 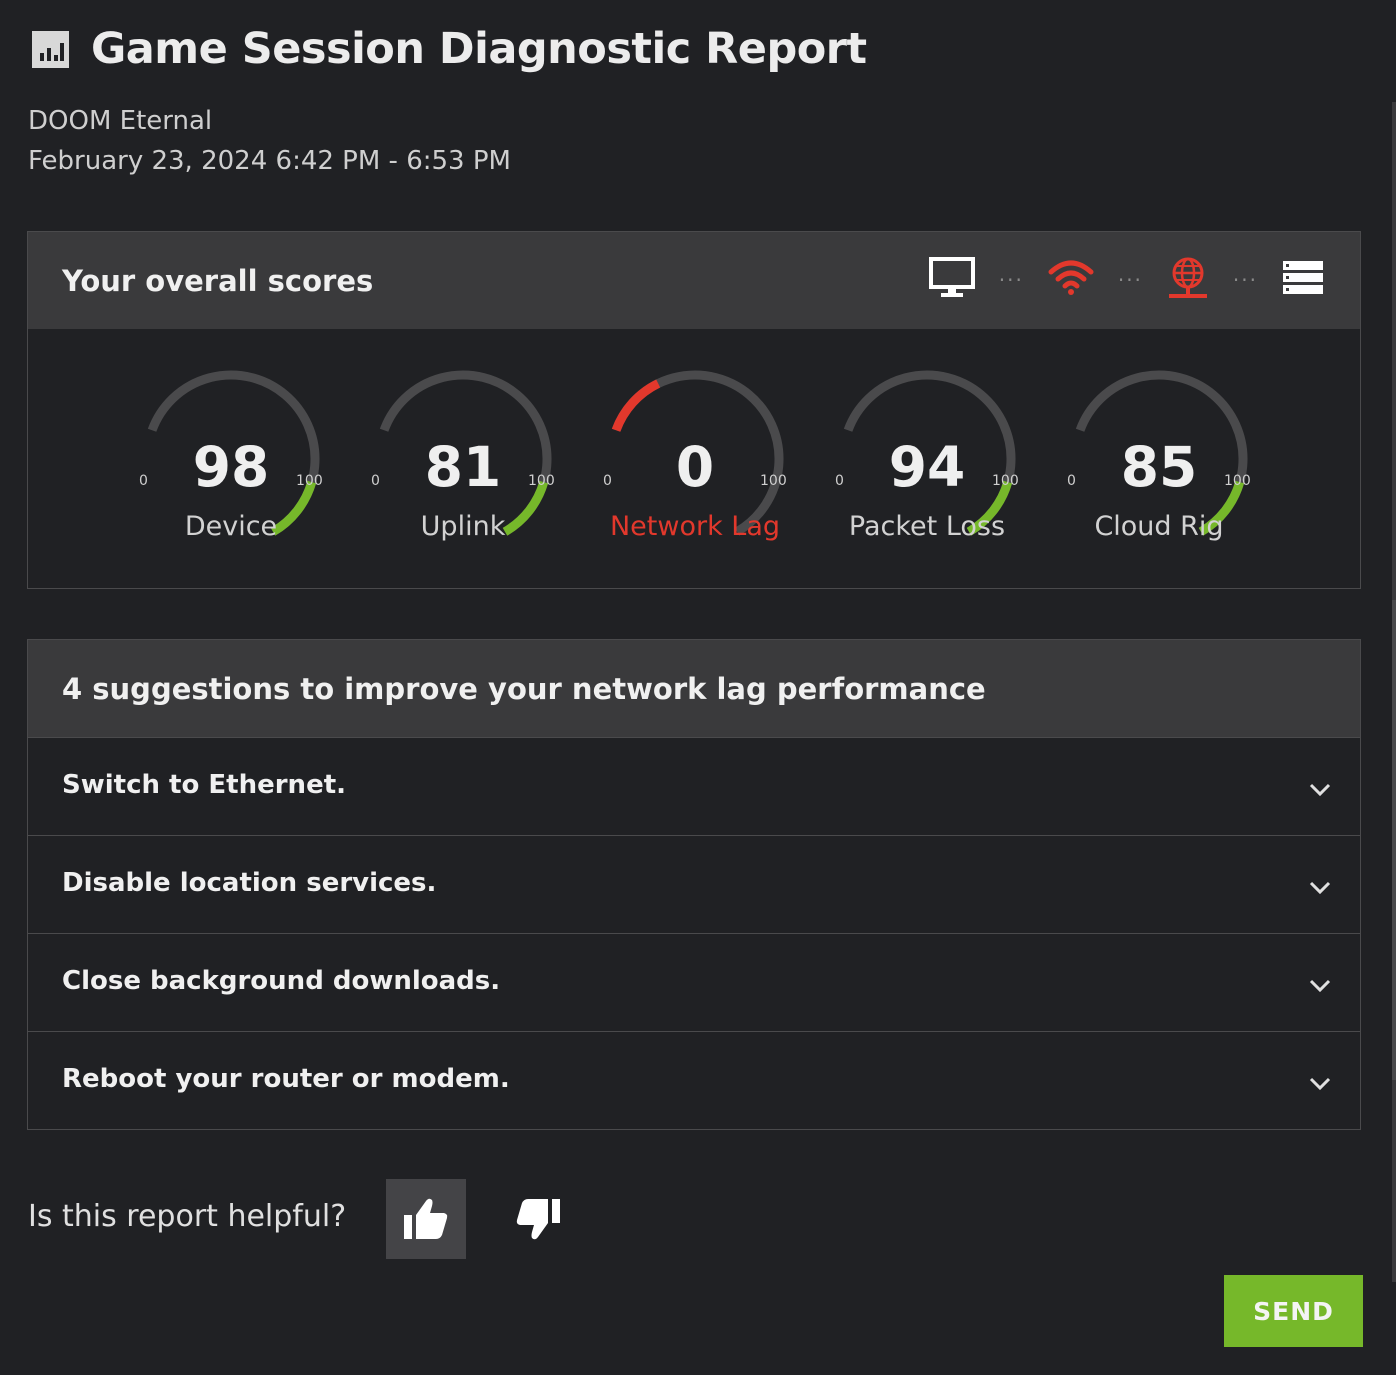 I want to click on feedback-question: Is this report helpful?, so click(x=187, y=1216).